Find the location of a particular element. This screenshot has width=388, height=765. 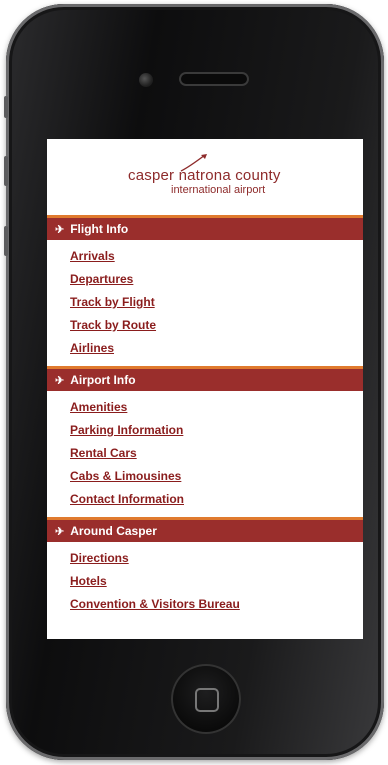

mute-switch is located at coordinates (6, 107).